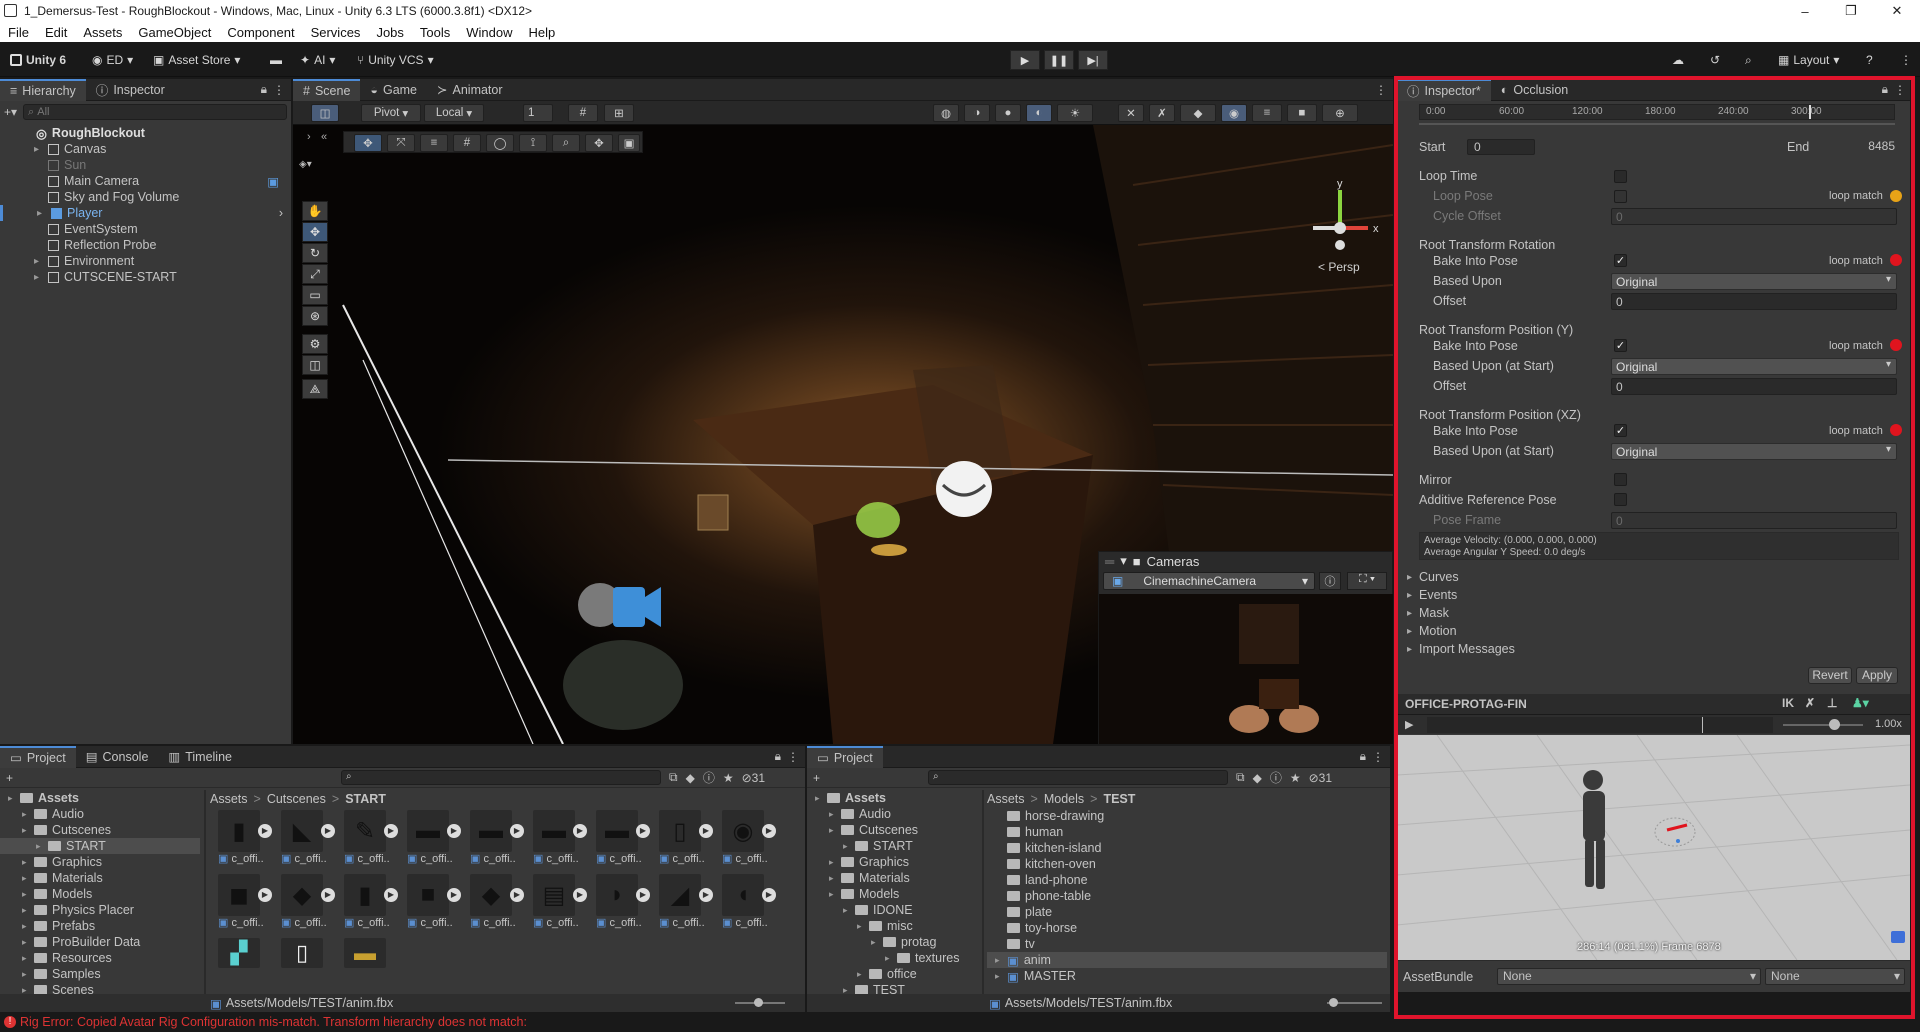  Describe the element at coordinates (315, 344) in the screenshot. I see `custom-tool: ⚙` at that location.